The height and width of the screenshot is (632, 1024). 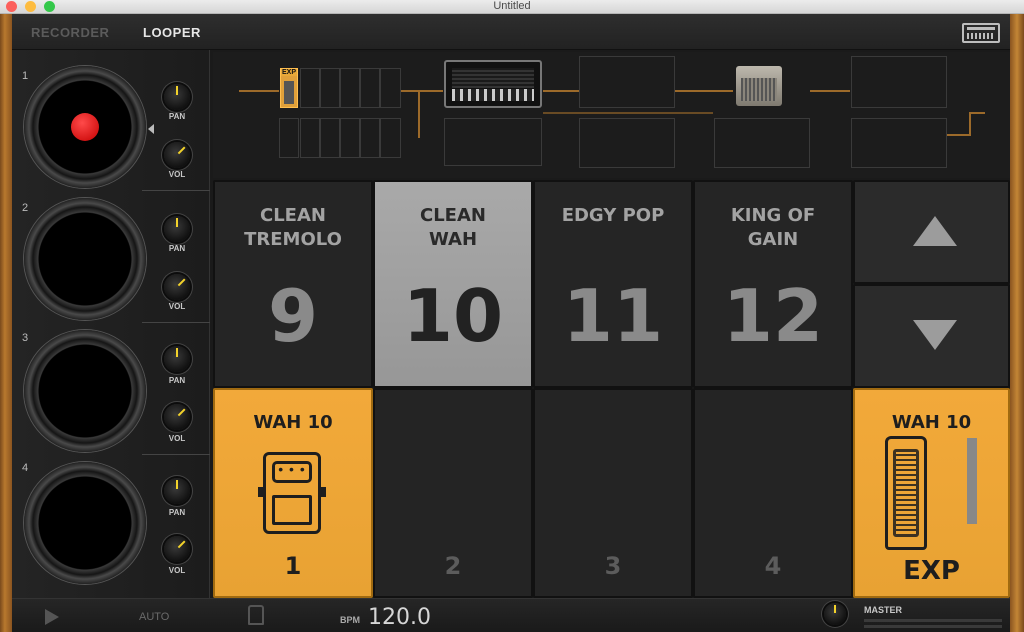 What do you see at coordinates (493, 84) in the screenshot?
I see `amp-head-icon` at bounding box center [493, 84].